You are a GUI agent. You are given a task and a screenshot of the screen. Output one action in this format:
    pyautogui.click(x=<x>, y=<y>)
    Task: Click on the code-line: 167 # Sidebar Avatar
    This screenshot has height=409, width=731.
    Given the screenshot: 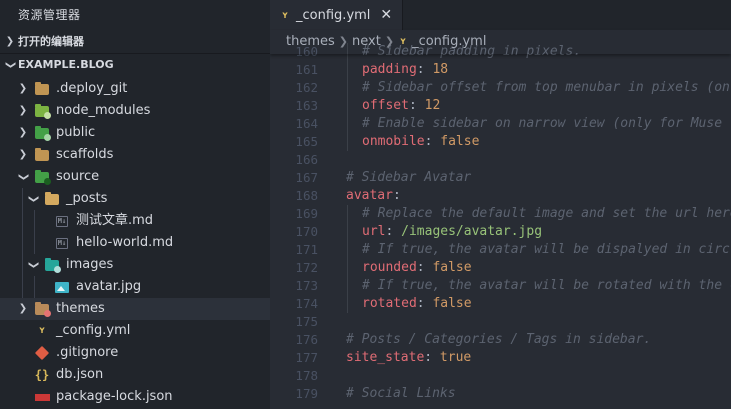 What is the action you would take?
    pyautogui.click(x=500, y=178)
    